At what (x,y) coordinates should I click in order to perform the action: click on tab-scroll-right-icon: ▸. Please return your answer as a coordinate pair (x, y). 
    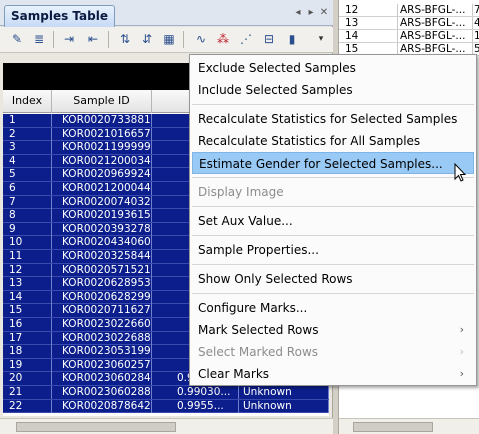
    Looking at the image, I should click on (311, 12).